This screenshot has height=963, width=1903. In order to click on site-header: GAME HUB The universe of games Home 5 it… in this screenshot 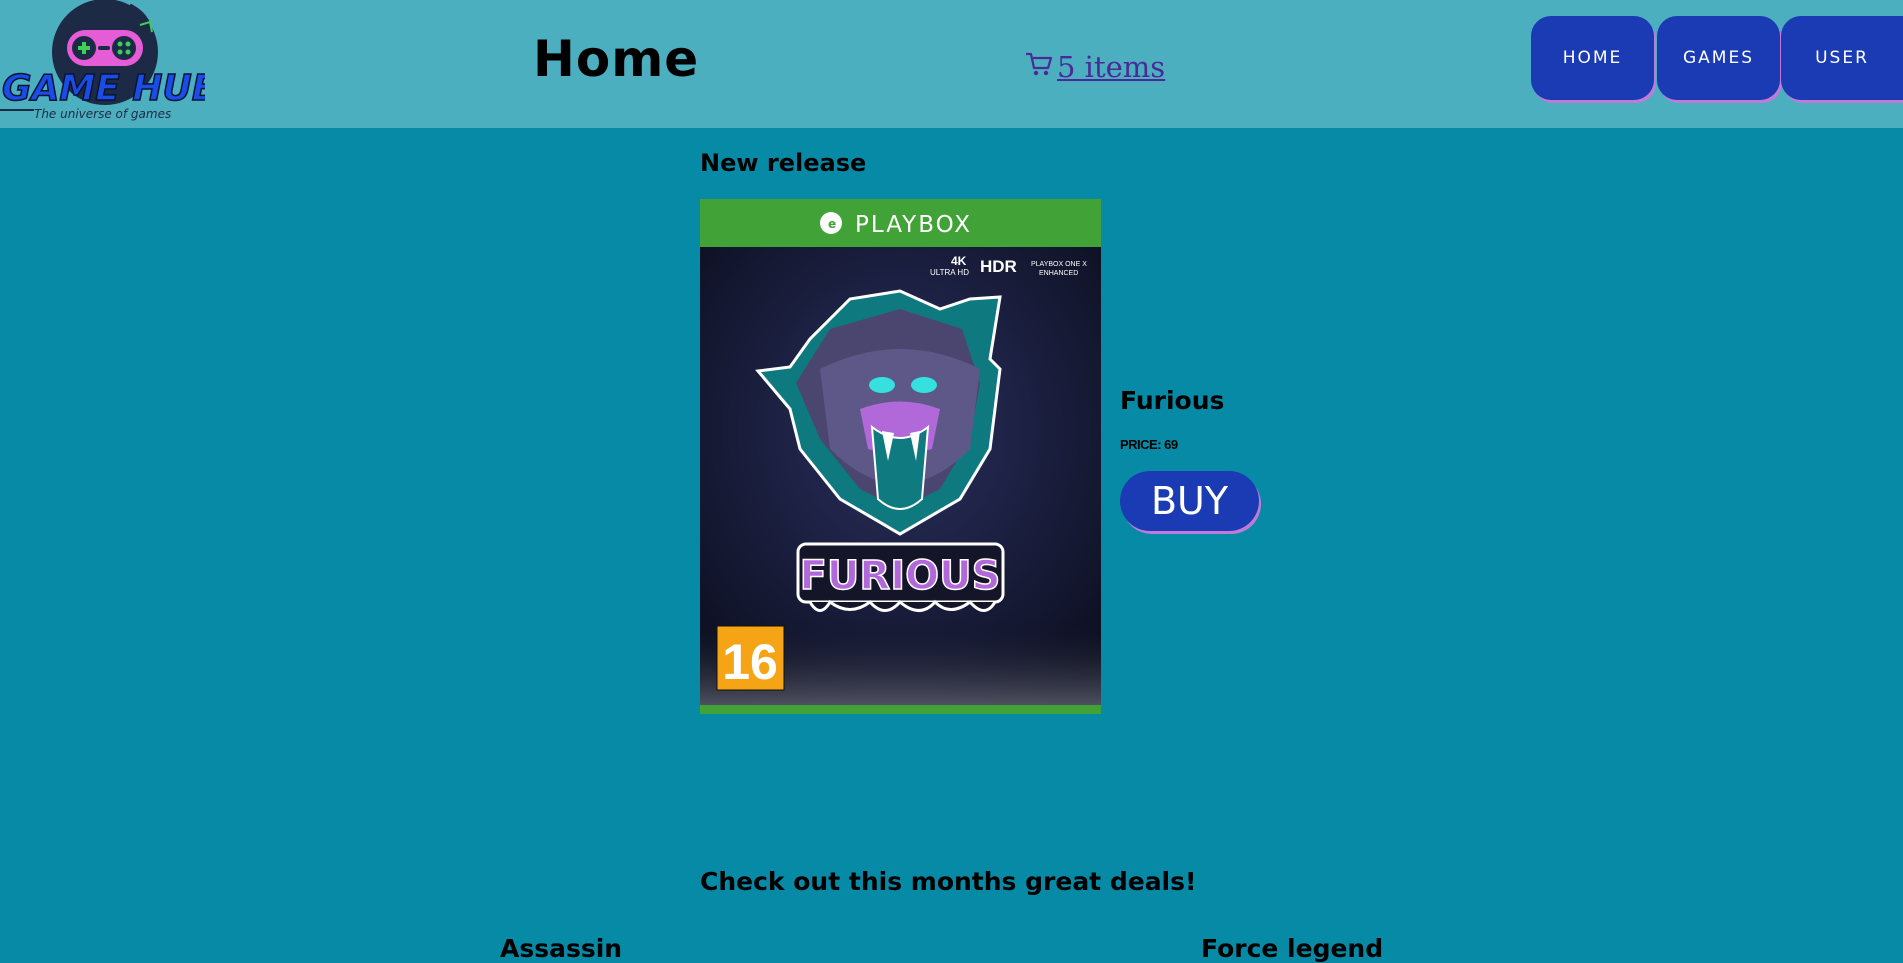, I will do `click(951, 64)`.